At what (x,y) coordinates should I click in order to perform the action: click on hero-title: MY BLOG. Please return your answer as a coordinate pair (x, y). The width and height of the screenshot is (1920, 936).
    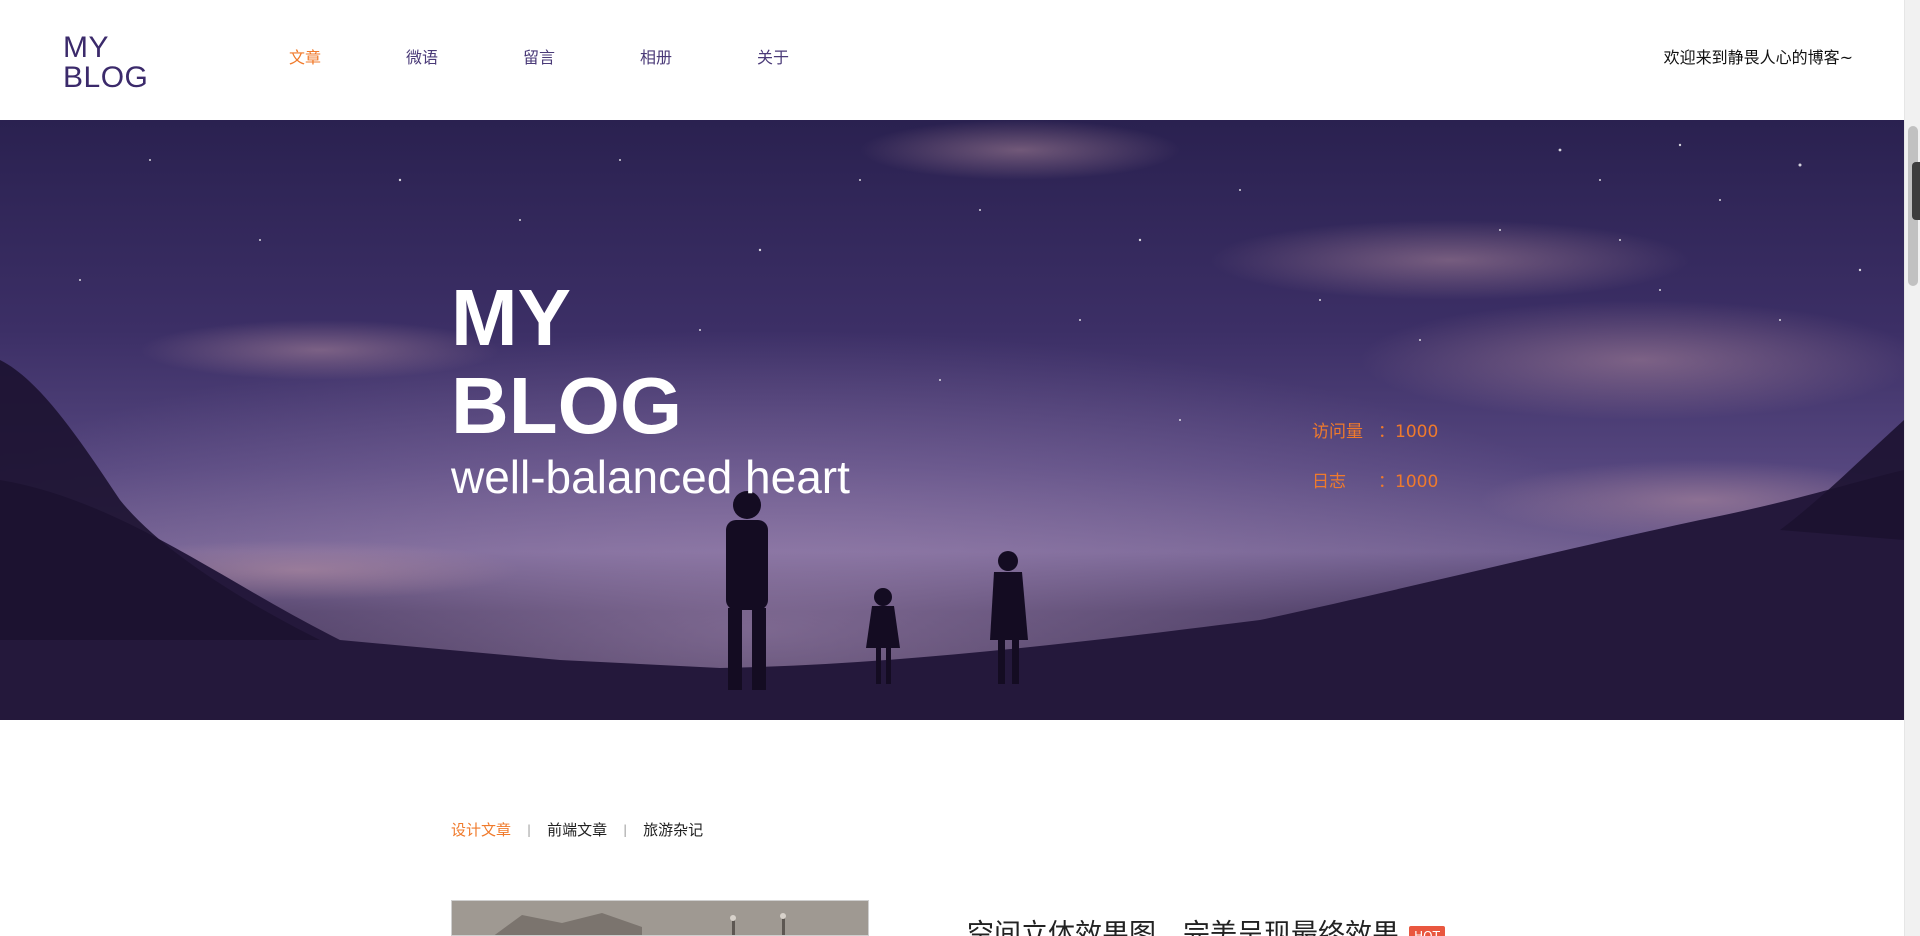
    Looking at the image, I should click on (566, 362).